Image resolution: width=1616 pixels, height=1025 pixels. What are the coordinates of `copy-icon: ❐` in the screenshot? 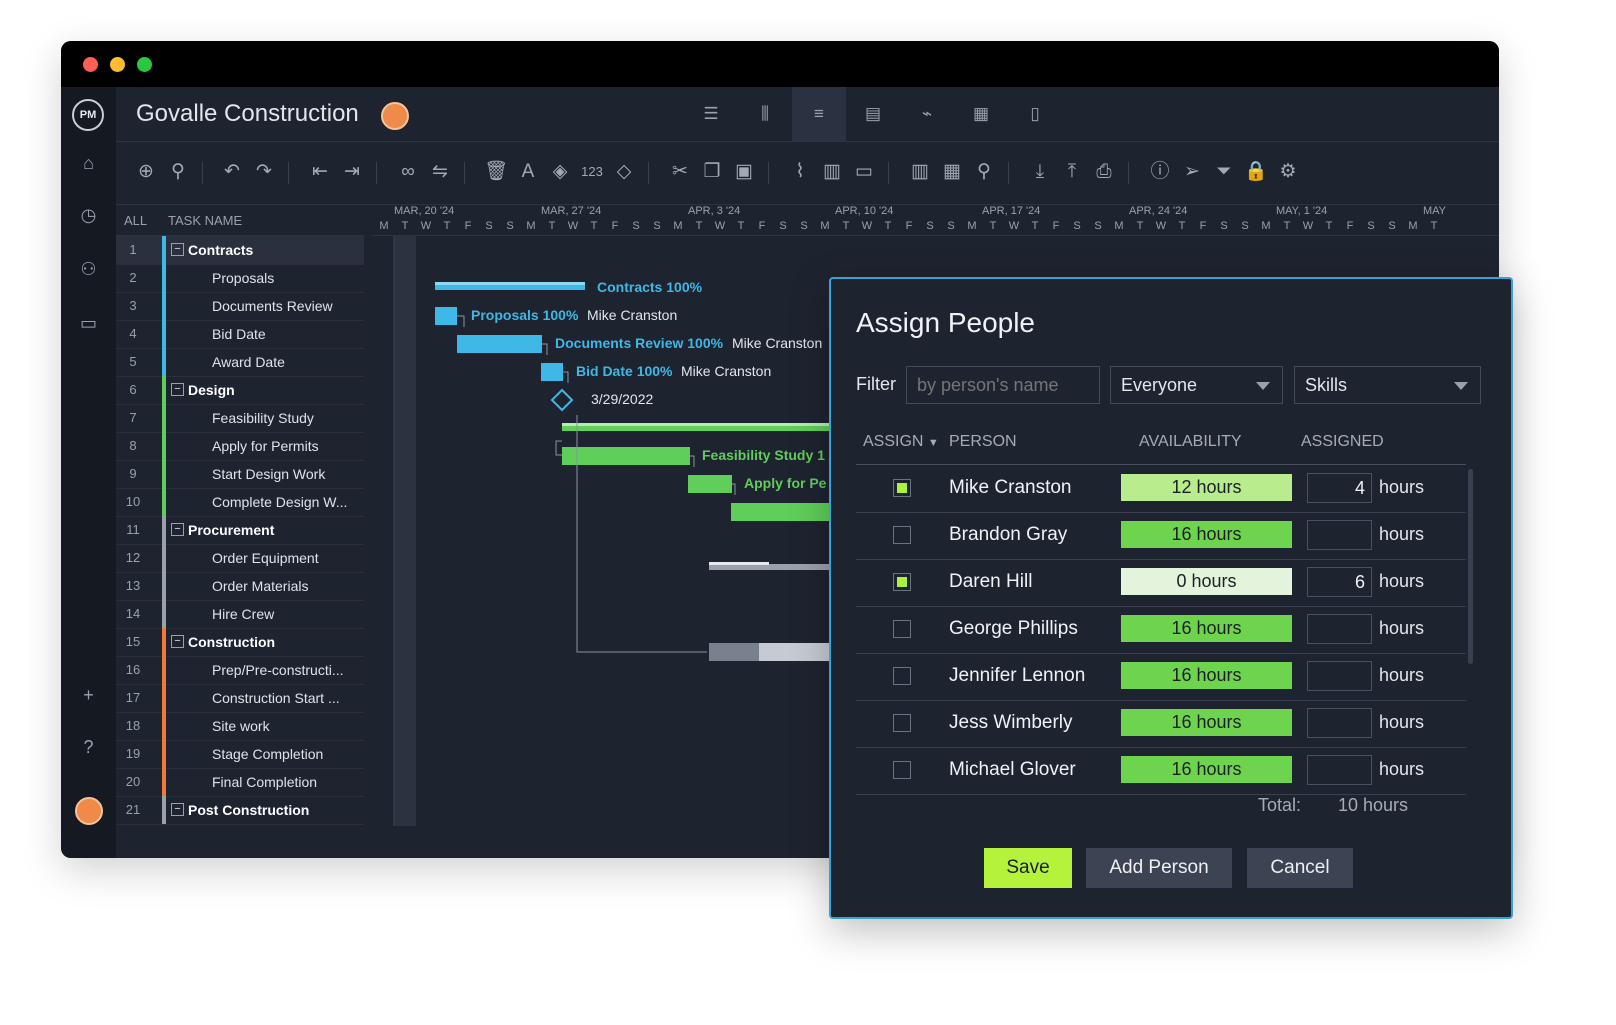 It's located at (712, 172).